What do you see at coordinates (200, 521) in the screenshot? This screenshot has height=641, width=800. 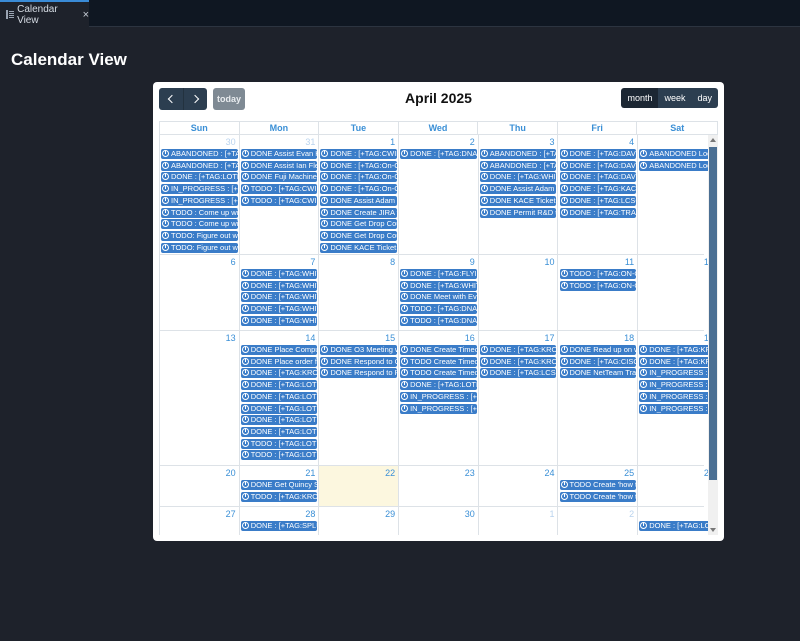 I see `day-cell: 27` at bounding box center [200, 521].